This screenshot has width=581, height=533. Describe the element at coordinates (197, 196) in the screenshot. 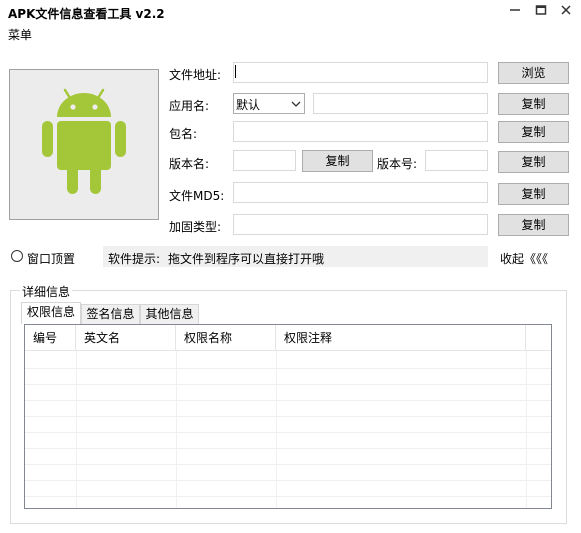

I see `md5-label: 文件MD5:` at that location.